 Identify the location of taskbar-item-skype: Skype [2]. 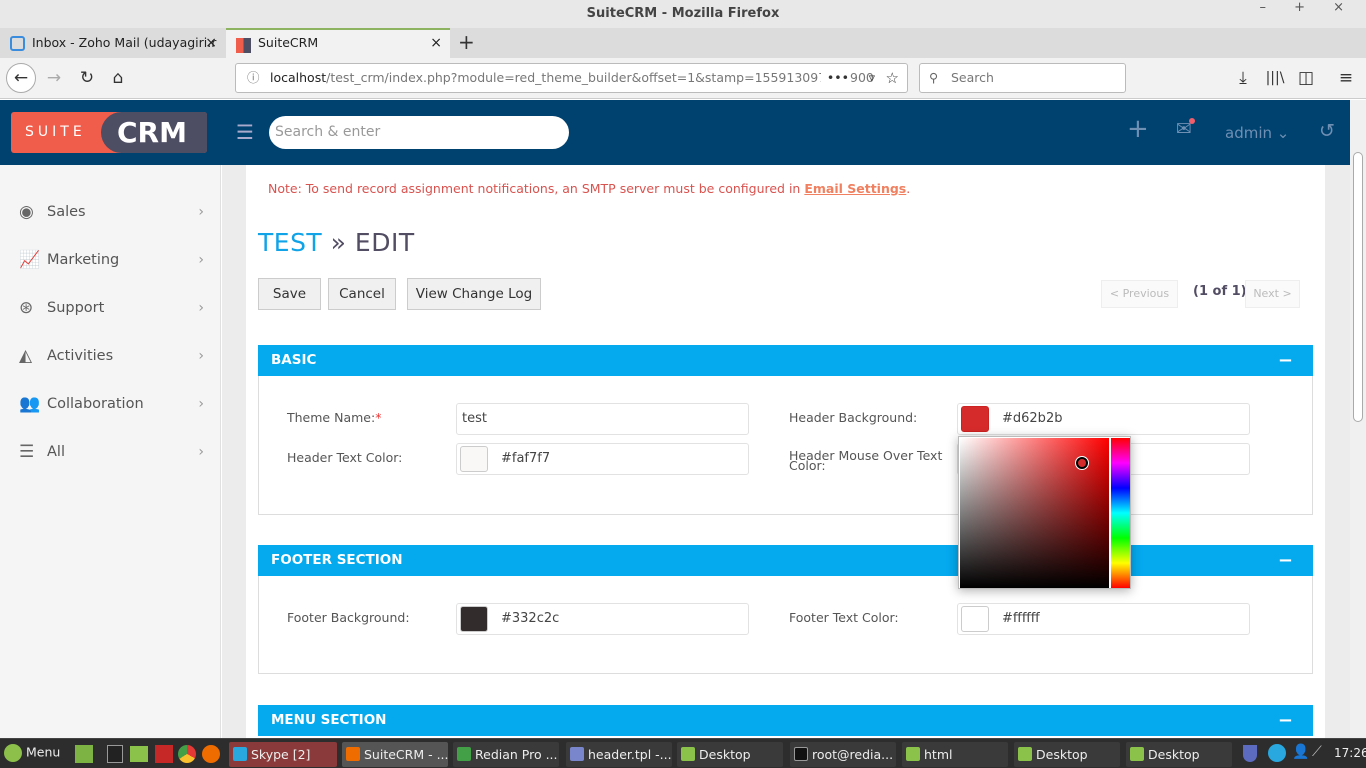
(283, 754).